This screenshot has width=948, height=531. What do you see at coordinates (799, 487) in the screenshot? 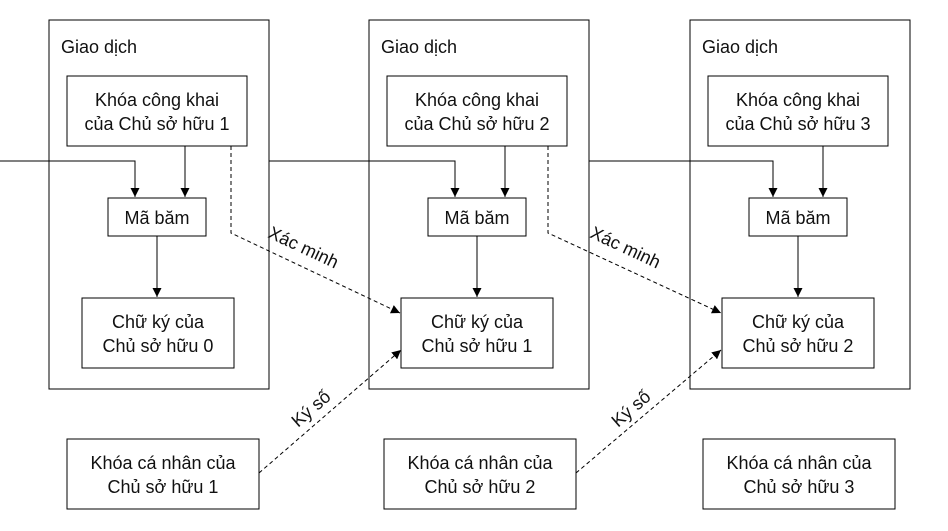
I see `private-key-line-2: Chủ sở hữu 3` at bounding box center [799, 487].